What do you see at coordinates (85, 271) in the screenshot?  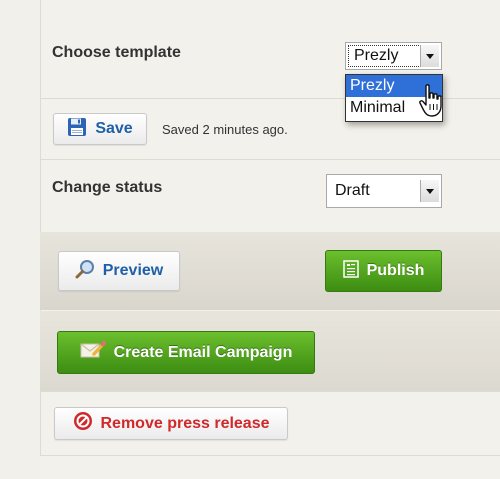 I see `magnifier-icon` at bounding box center [85, 271].